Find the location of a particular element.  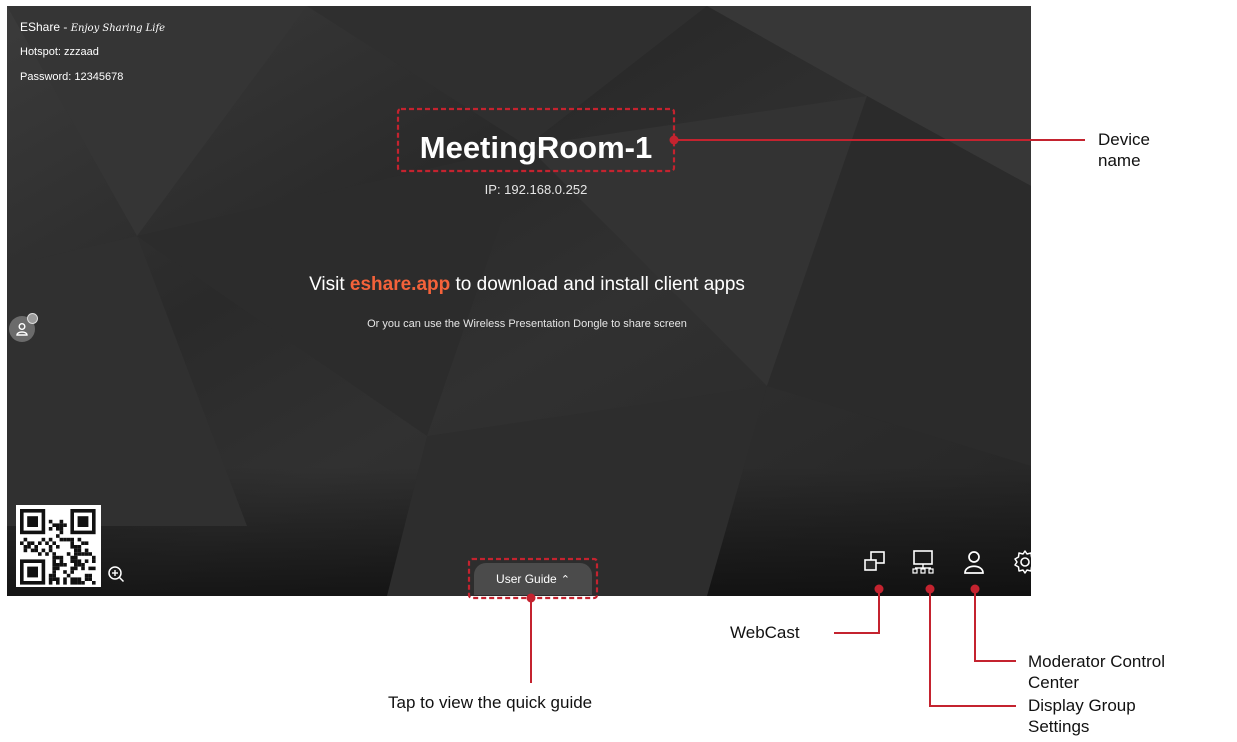

device-name: MeetingRoom-1 is located at coordinates (536, 147).